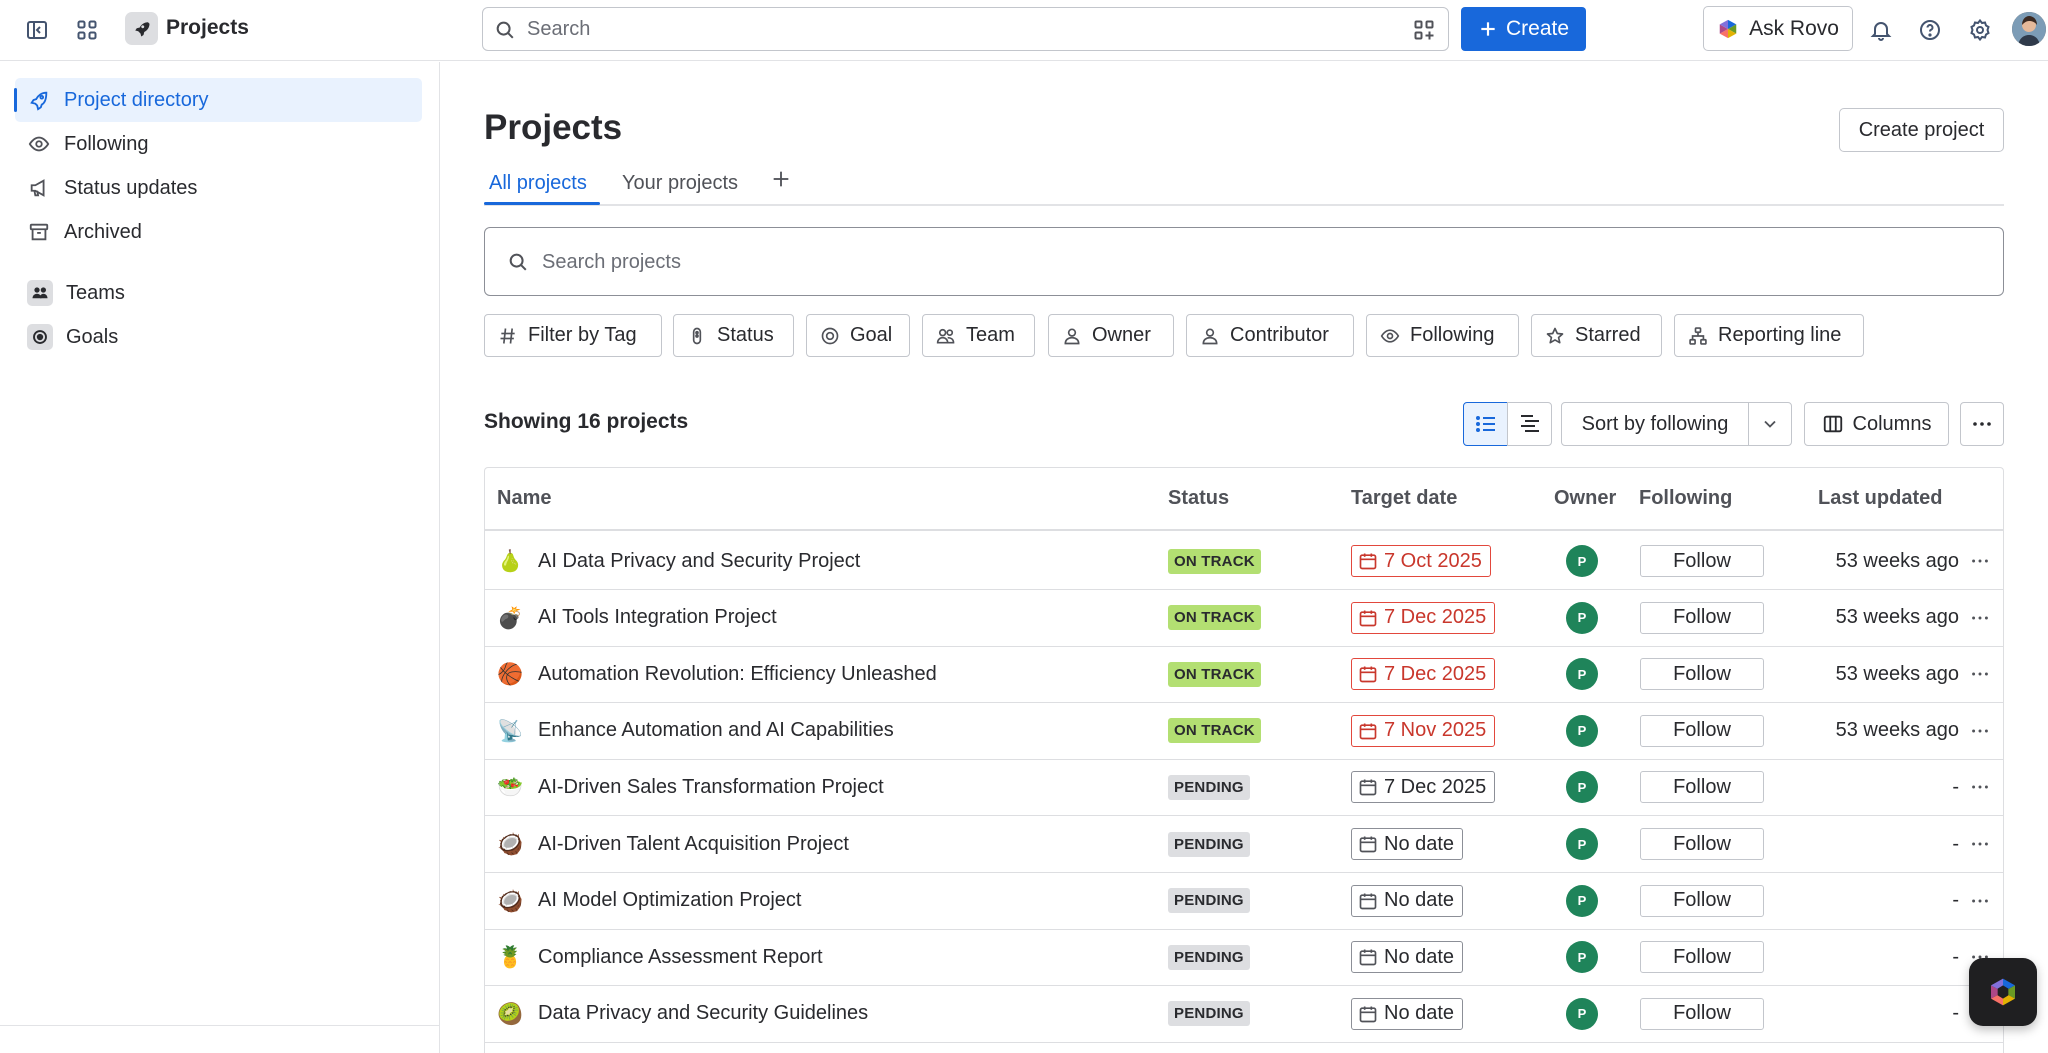  I want to click on more-options-icon, so click(1982, 424).